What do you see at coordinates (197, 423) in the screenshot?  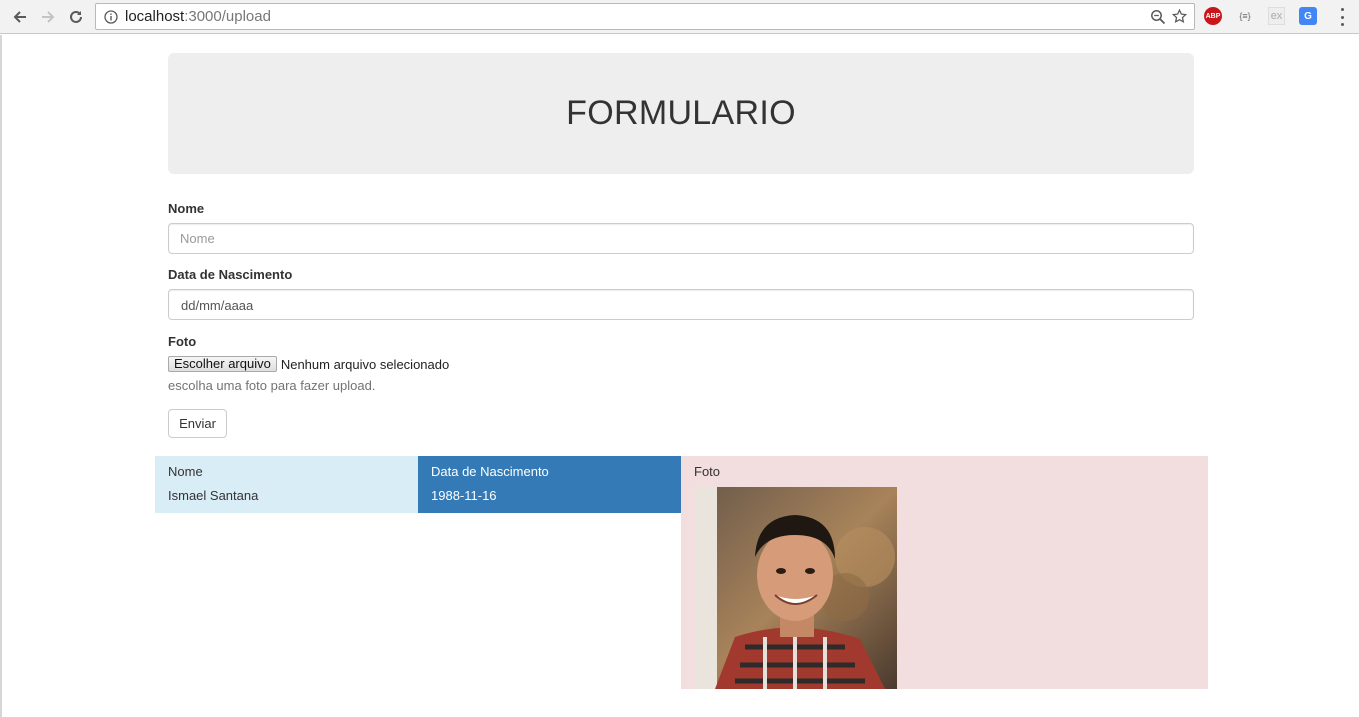 I see `submit-button: Enviar` at bounding box center [197, 423].